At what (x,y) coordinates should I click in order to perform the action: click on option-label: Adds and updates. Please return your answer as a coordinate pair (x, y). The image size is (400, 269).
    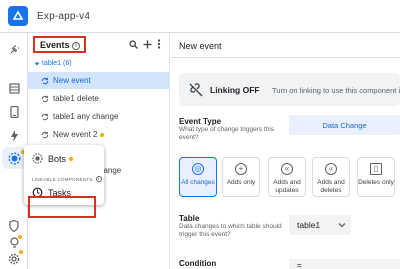
    Looking at the image, I should click on (287, 186).